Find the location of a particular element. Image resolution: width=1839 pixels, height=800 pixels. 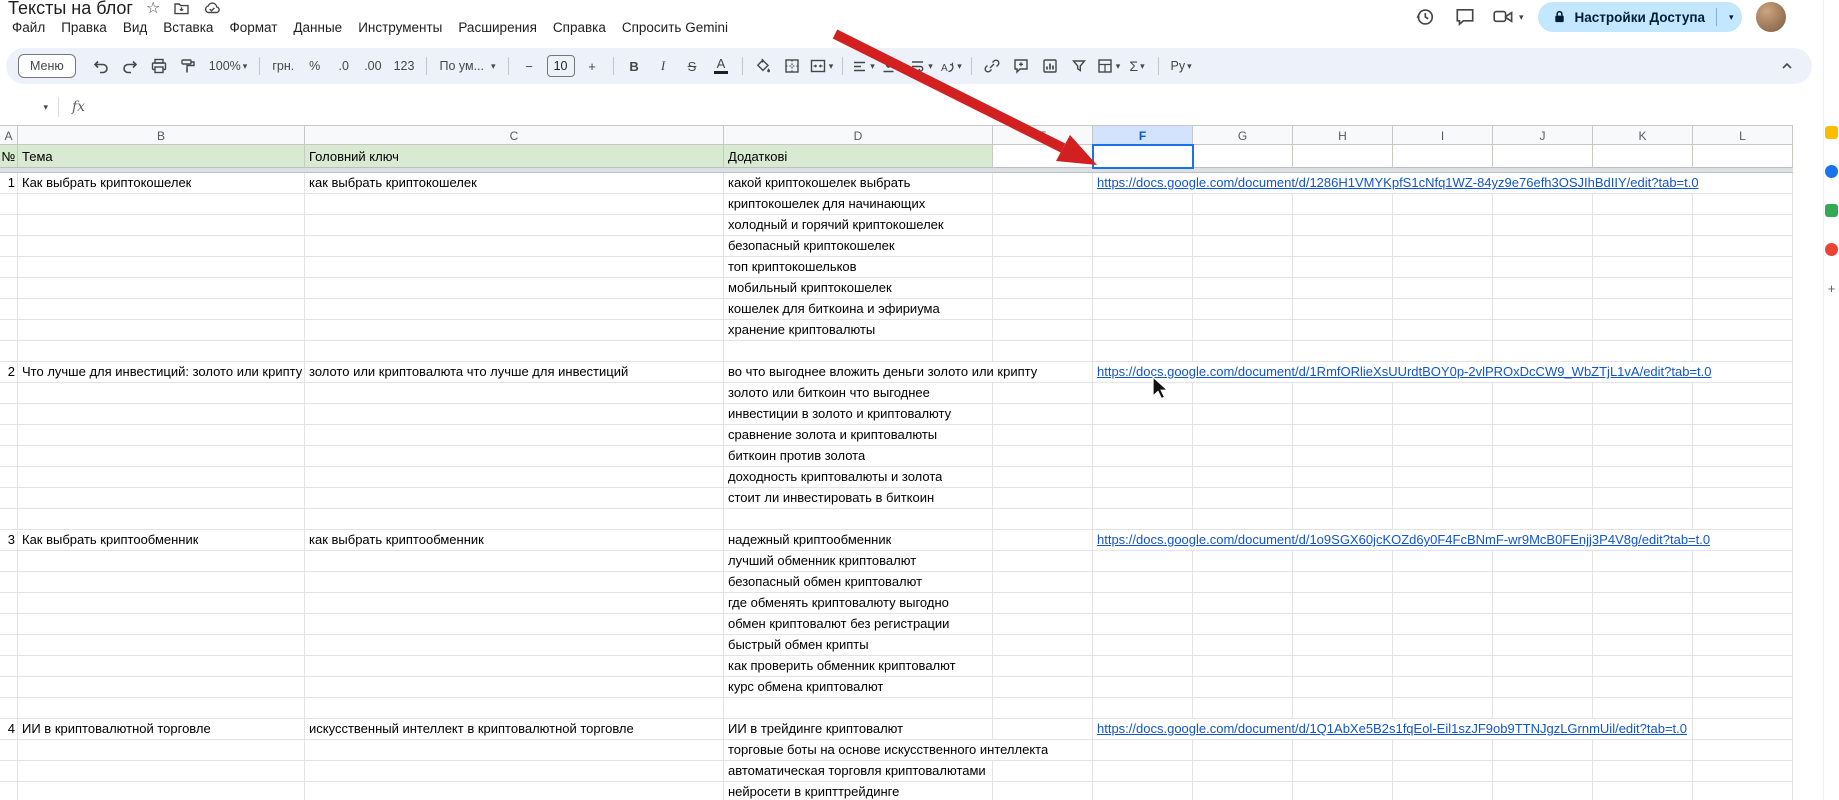

cell-additional-key: курс обмена криптовалют is located at coordinates (806, 687).